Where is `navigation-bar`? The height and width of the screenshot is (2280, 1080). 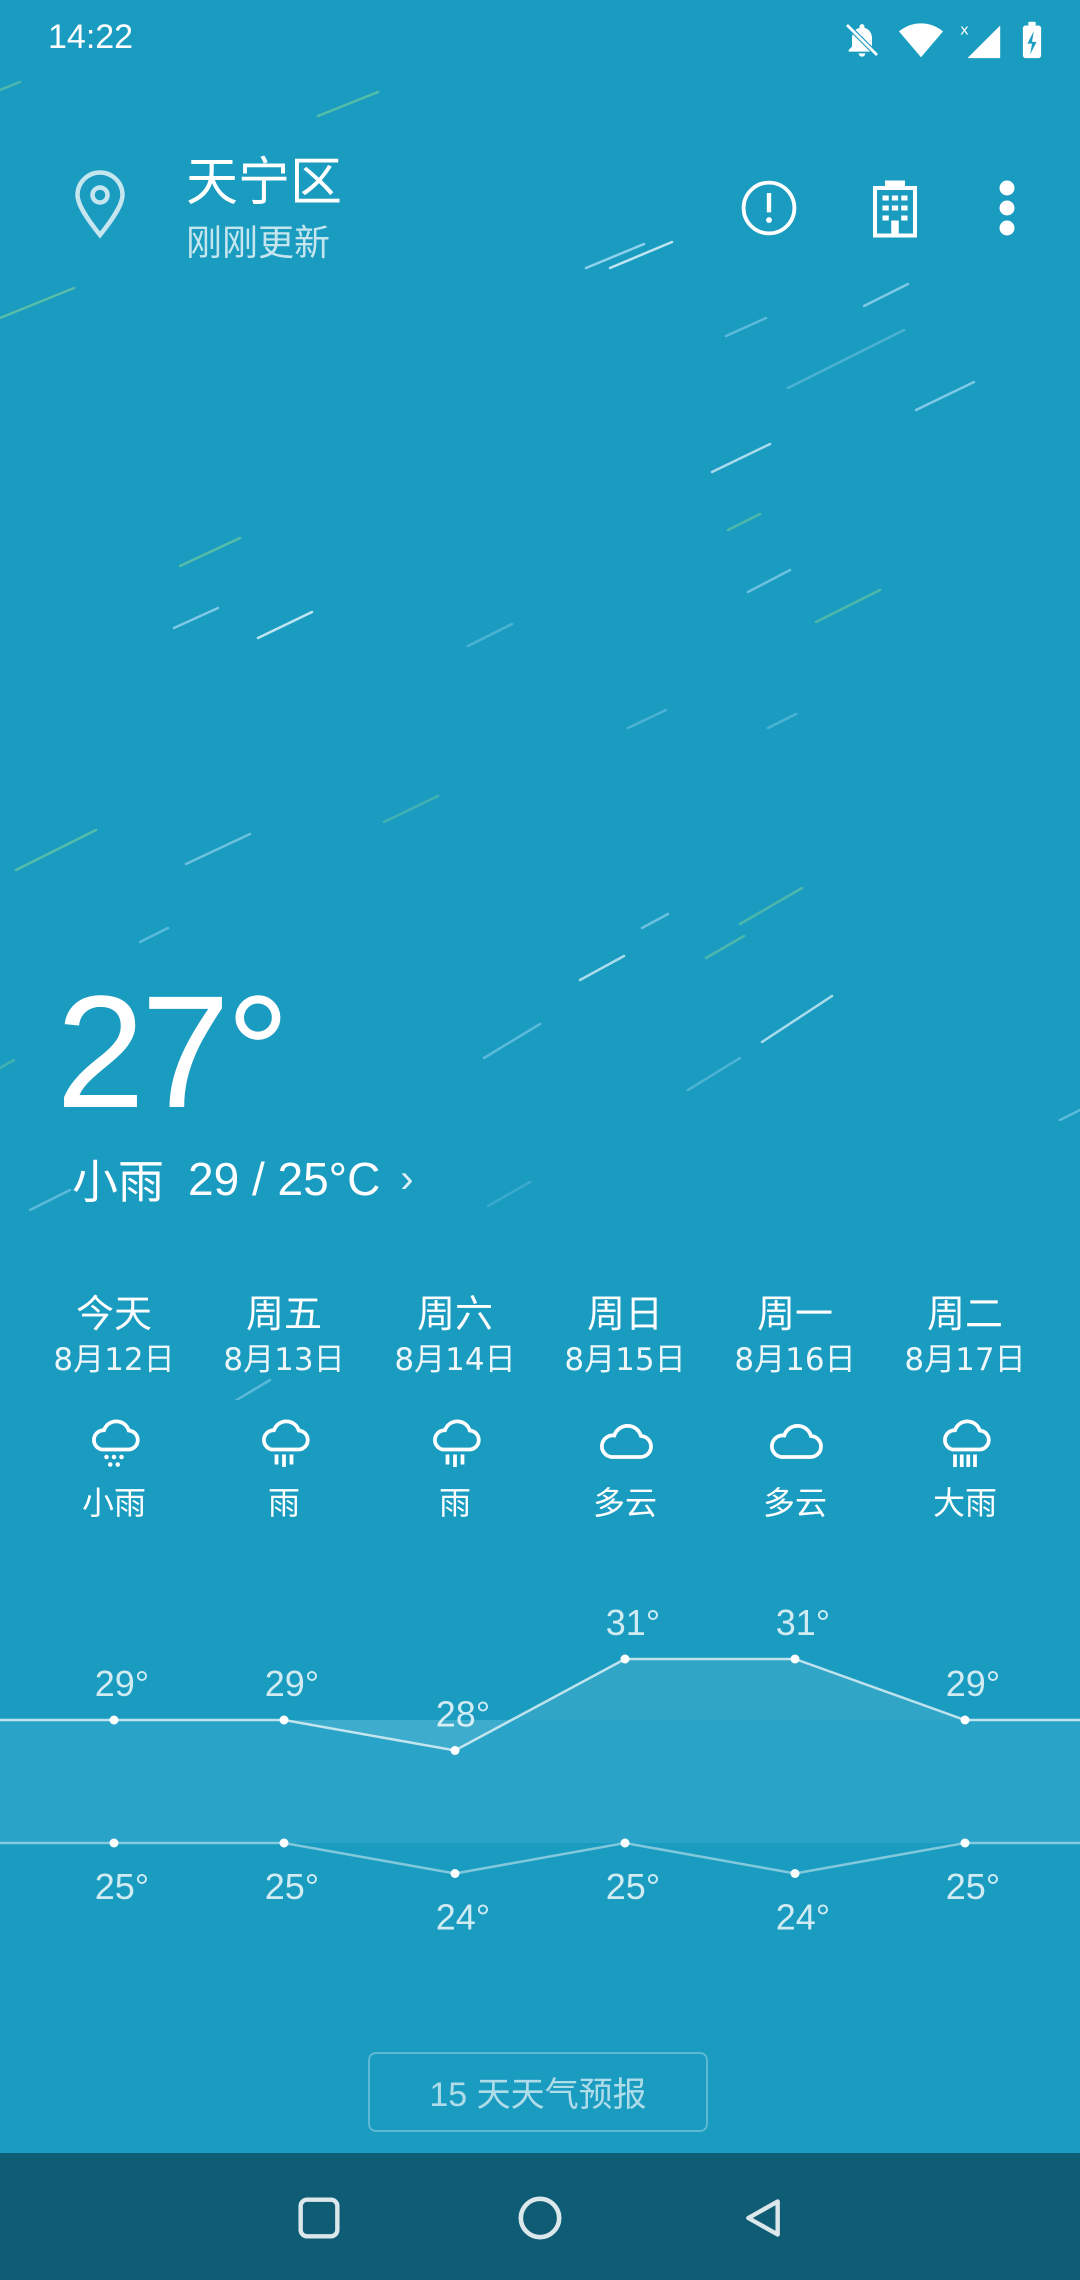 navigation-bar is located at coordinates (540, 2216).